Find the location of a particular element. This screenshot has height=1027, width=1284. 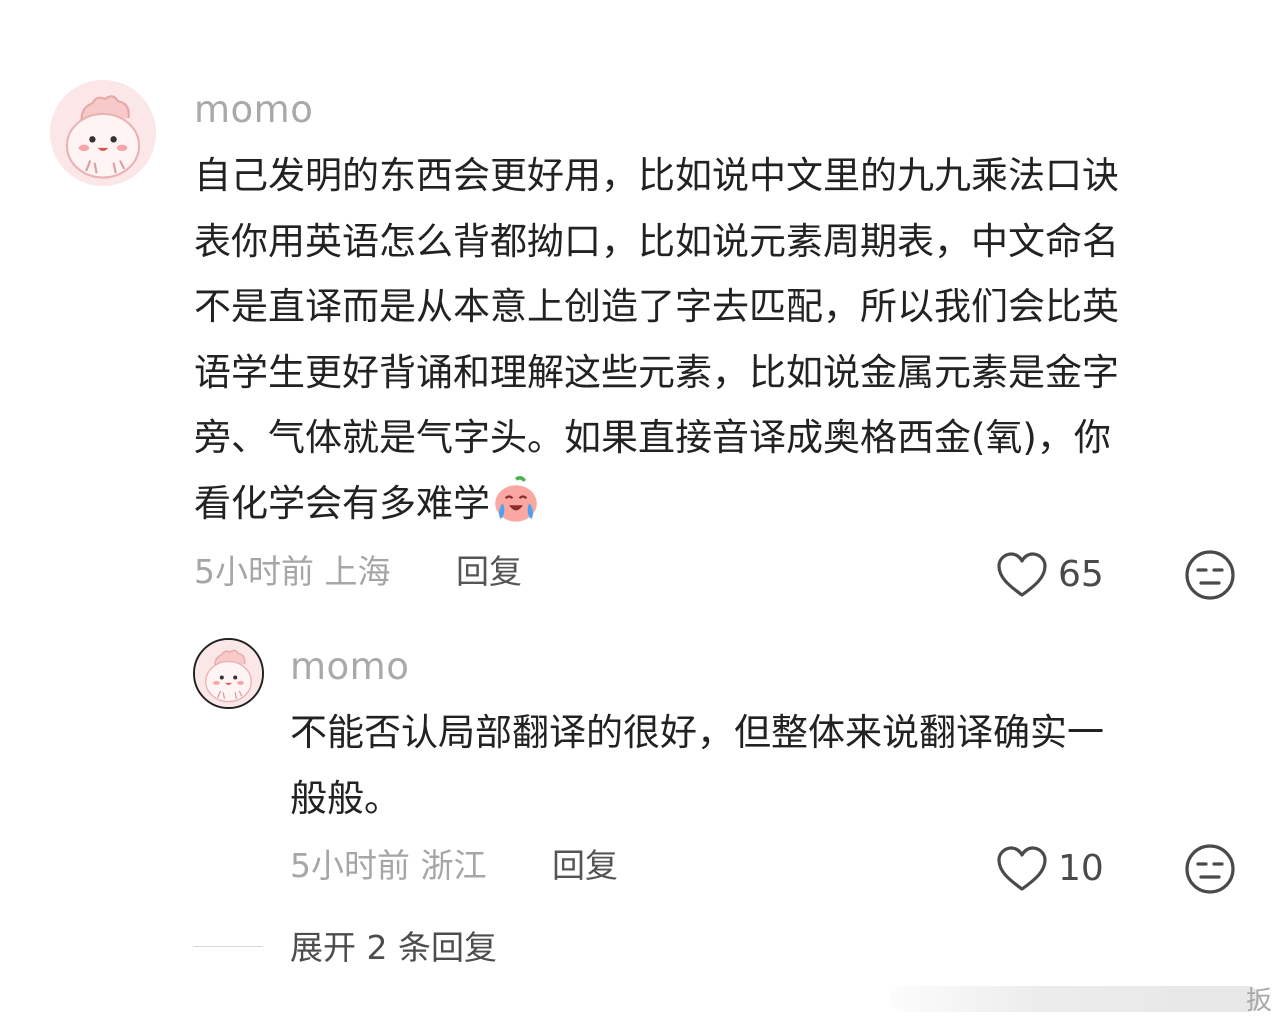

dislike-button is located at coordinates (1210, 577).